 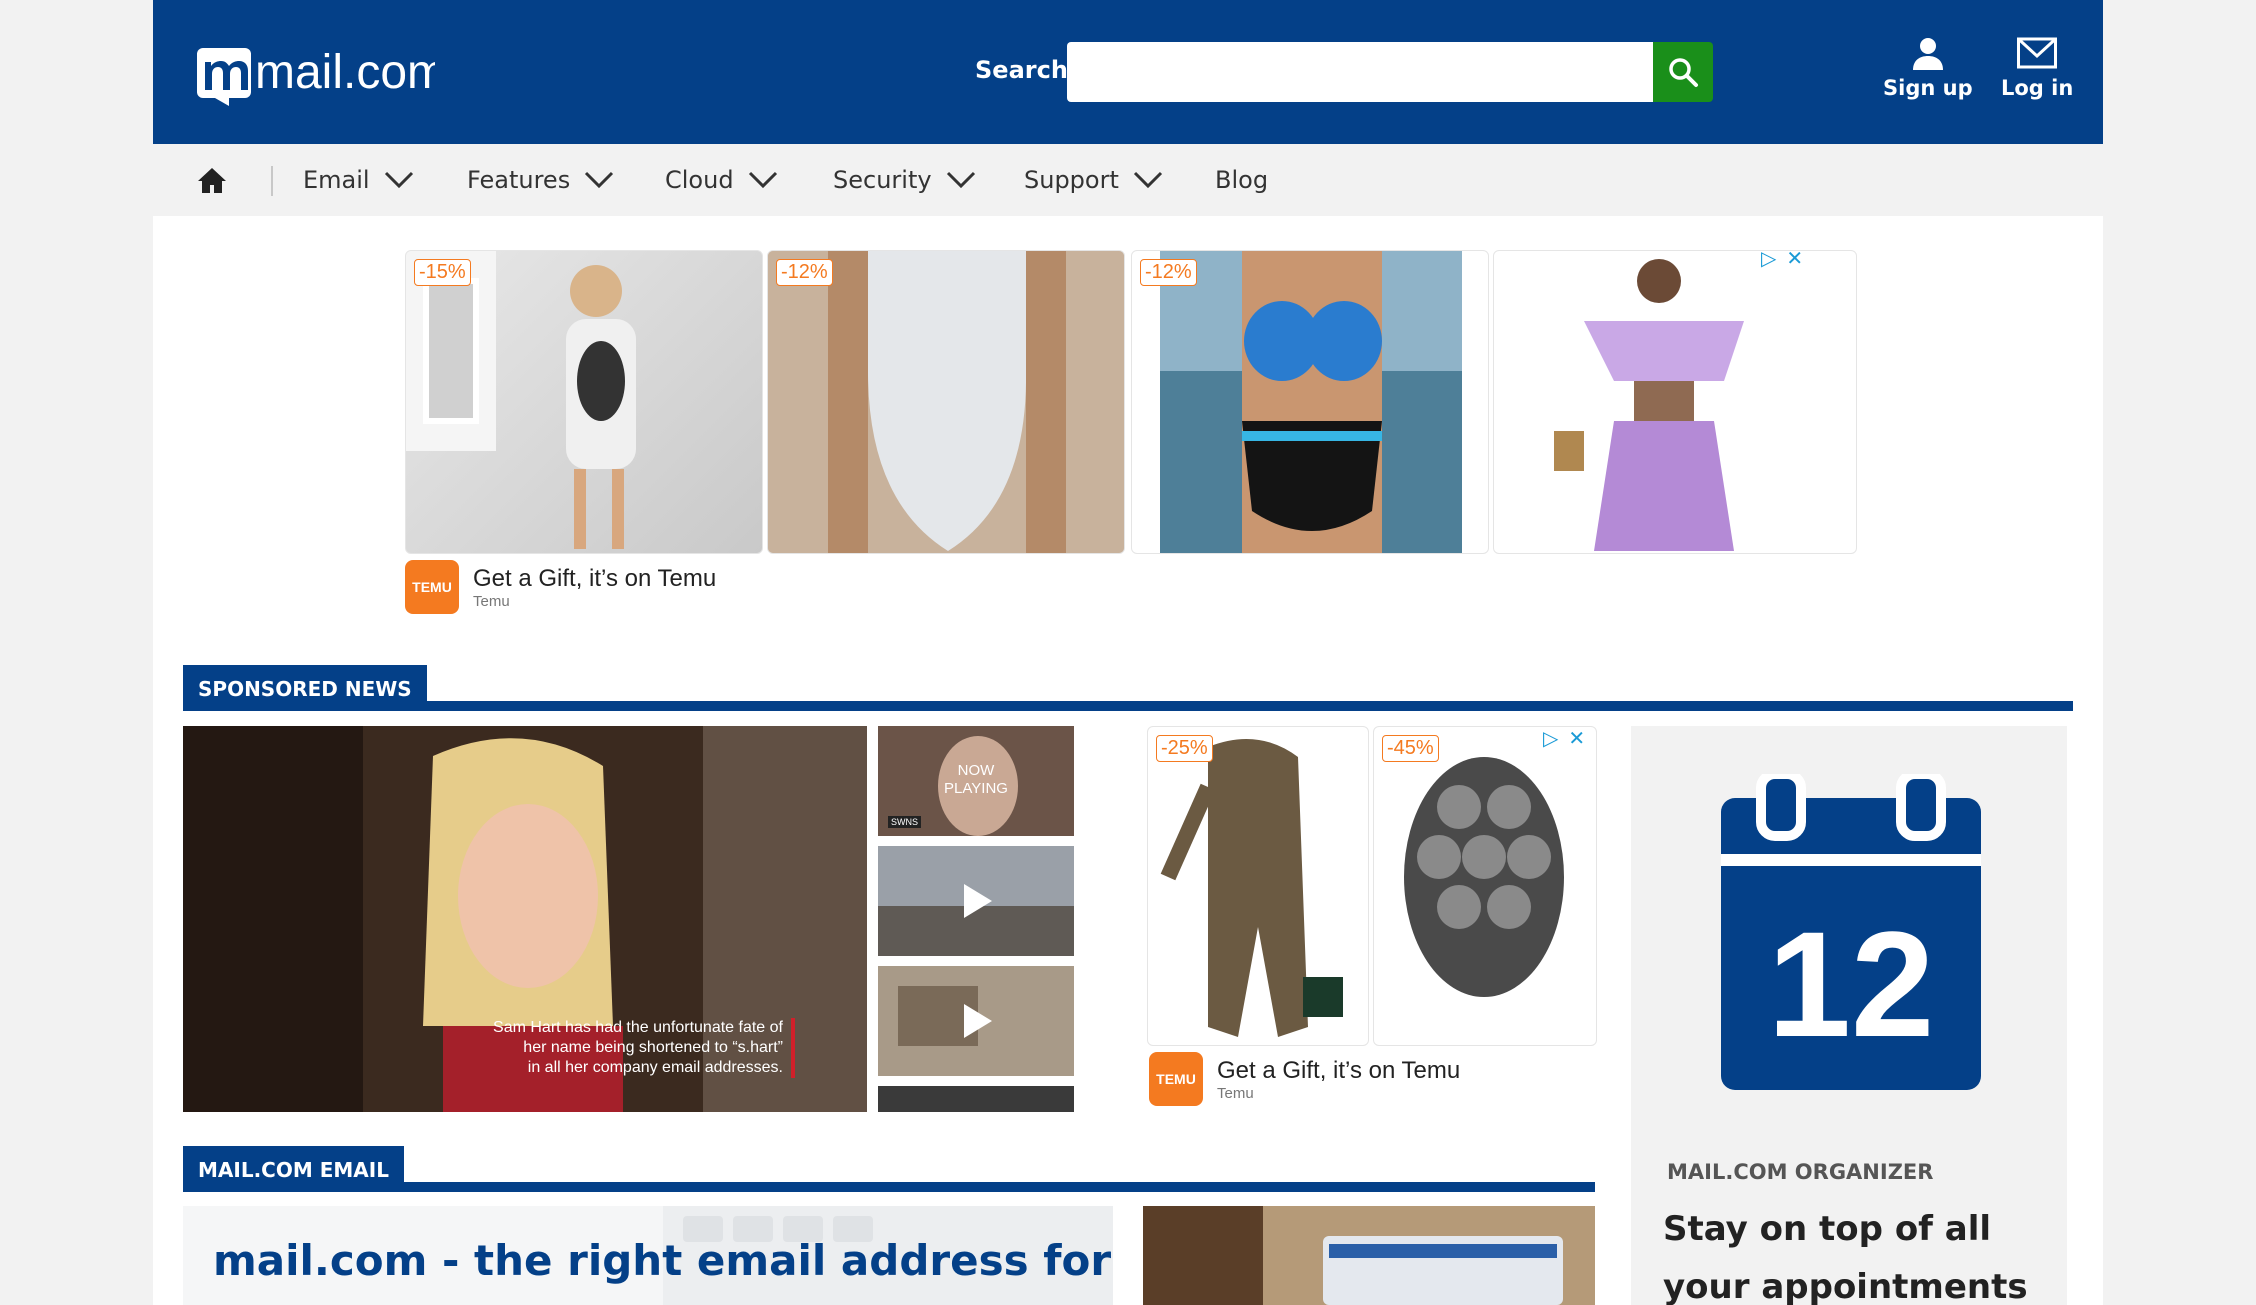 What do you see at coordinates (521, 400) in the screenshot?
I see `dress-image` at bounding box center [521, 400].